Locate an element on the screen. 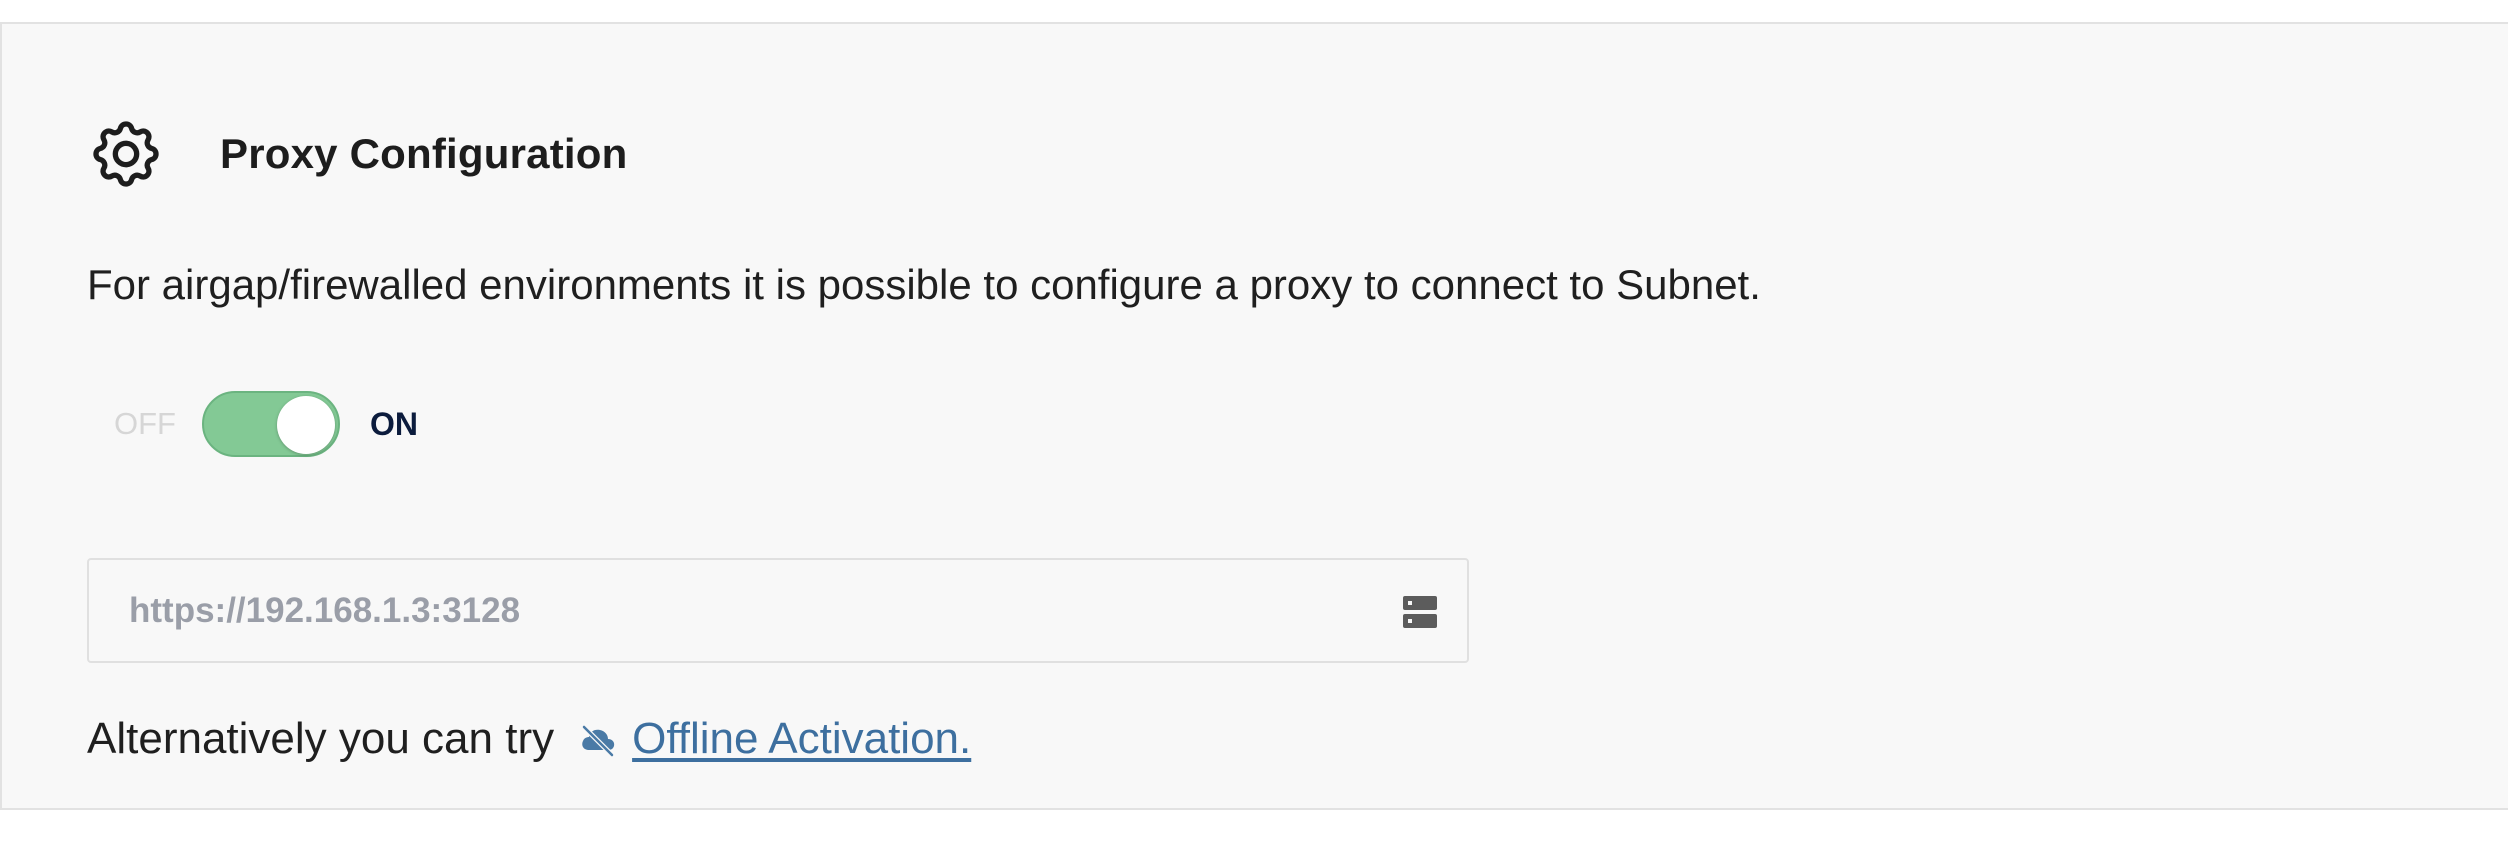 This screenshot has height=860, width=2510. proxy-toggle-switch is located at coordinates (271, 424).